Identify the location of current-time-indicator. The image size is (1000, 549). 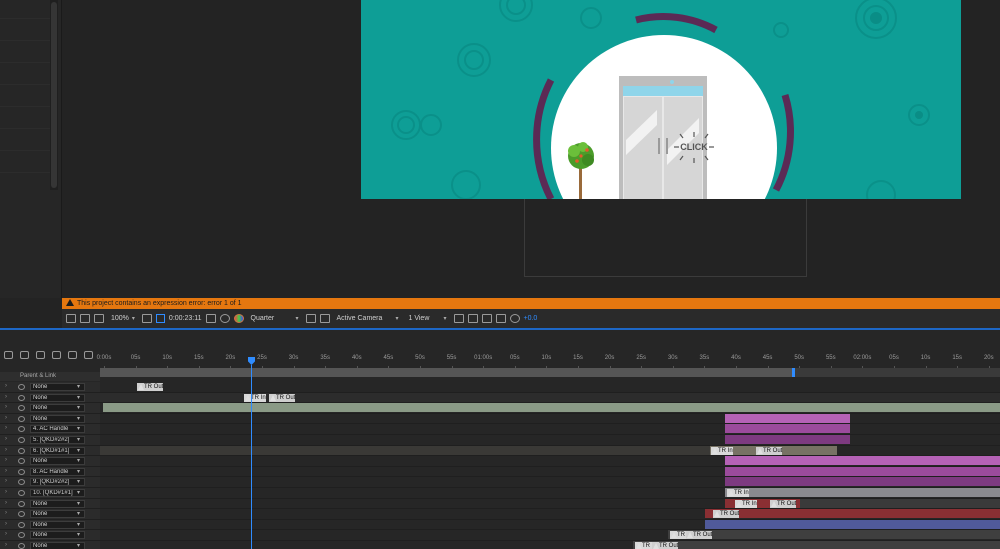
(251, 457).